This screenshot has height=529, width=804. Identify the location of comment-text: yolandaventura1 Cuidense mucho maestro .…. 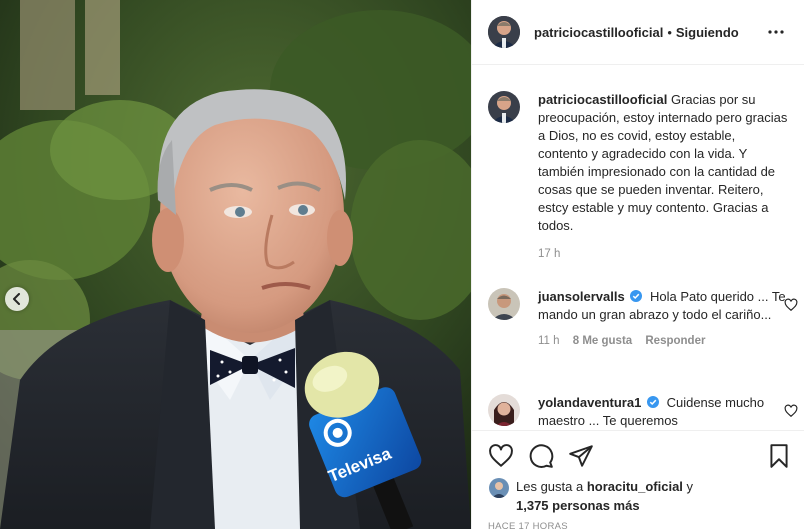
(663, 412).